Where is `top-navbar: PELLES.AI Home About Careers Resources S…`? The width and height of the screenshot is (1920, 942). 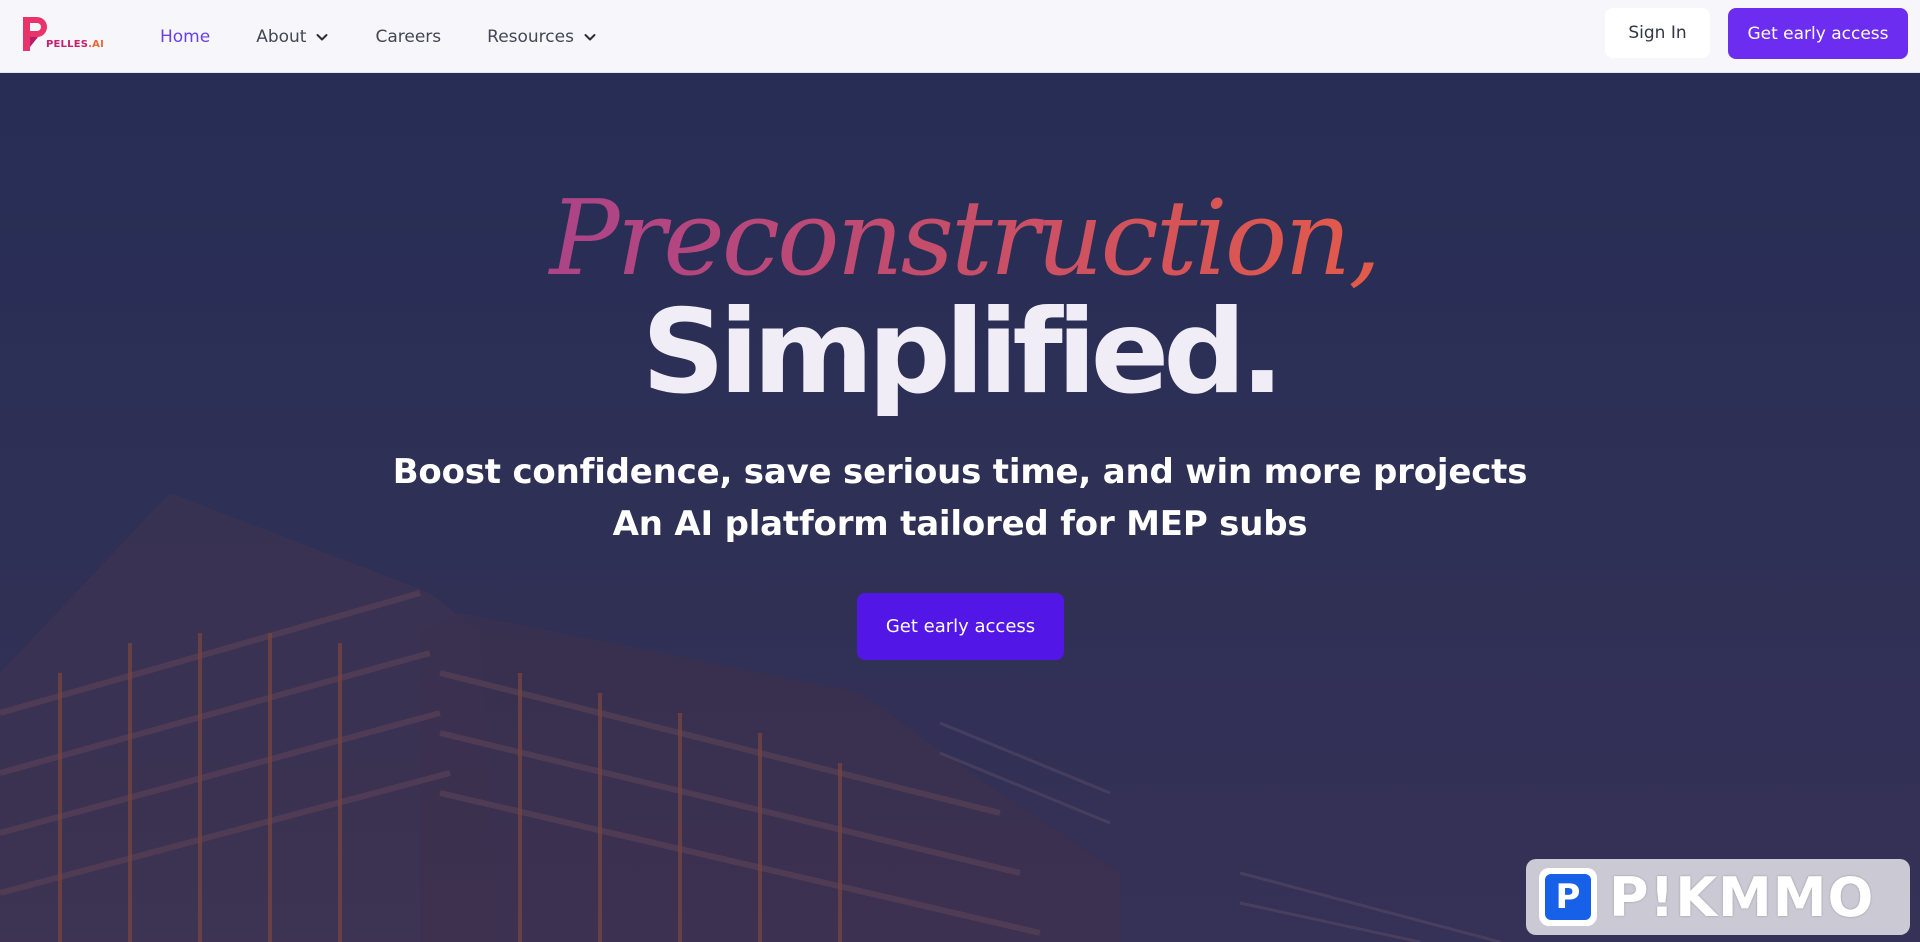 top-navbar: PELLES.AI Home About Careers Resources S… is located at coordinates (960, 36).